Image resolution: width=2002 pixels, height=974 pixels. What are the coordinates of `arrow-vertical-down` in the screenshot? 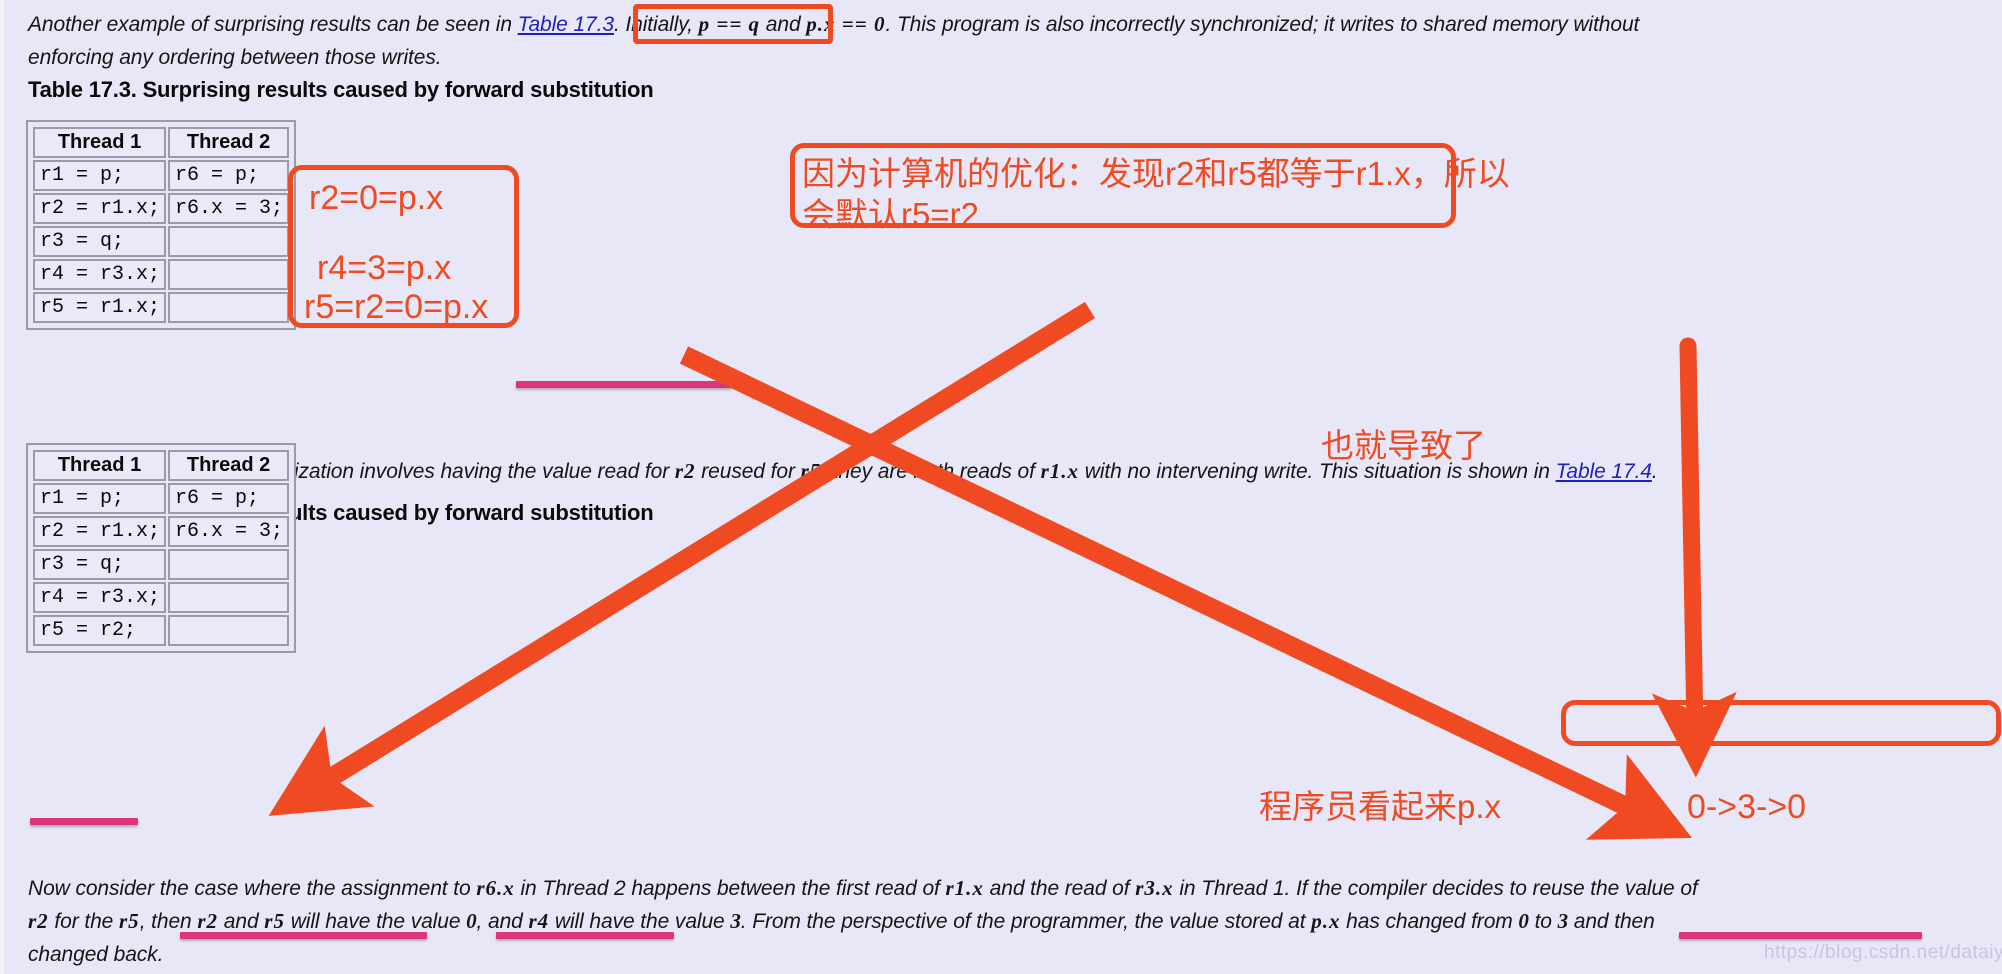 It's located at (1694, 557).